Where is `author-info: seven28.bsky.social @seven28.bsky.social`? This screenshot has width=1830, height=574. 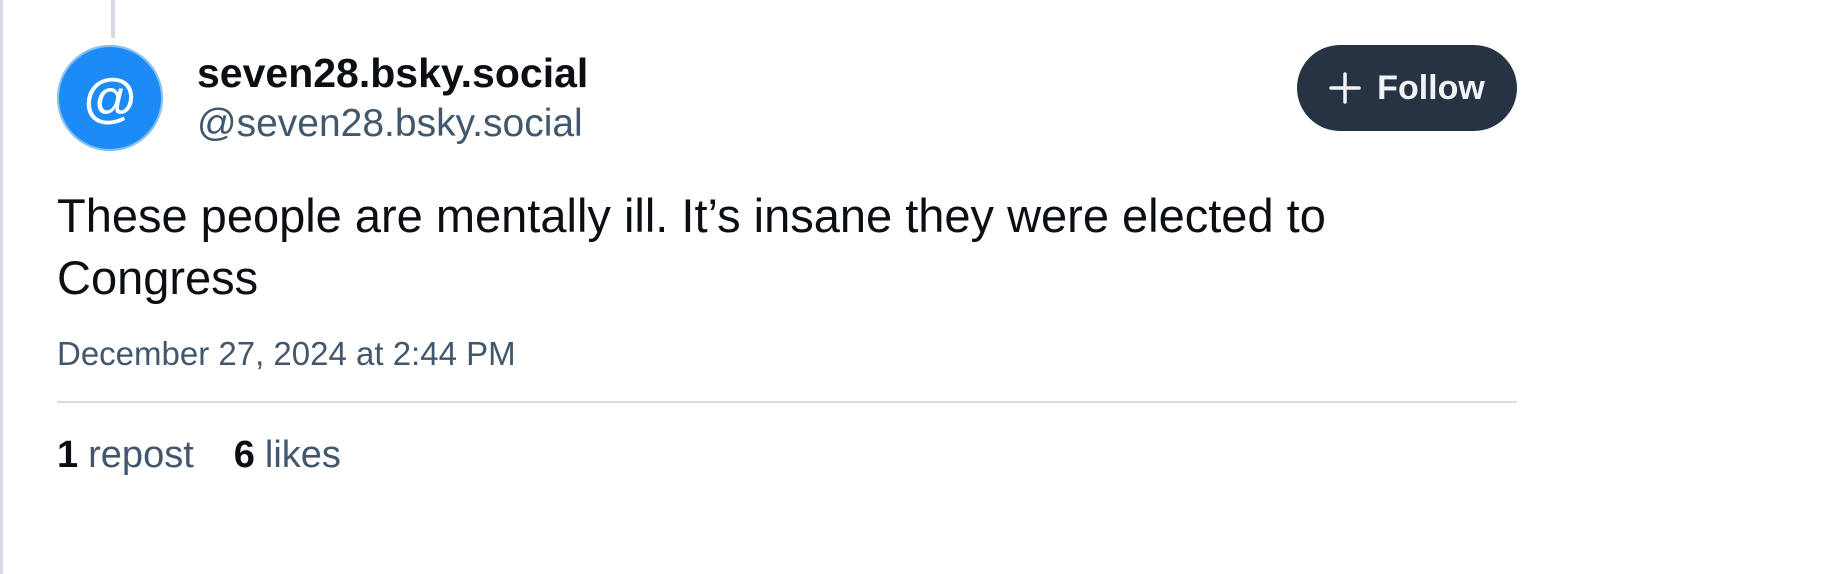 author-info: seven28.bsky.social @seven28.bsky.social is located at coordinates (392, 99).